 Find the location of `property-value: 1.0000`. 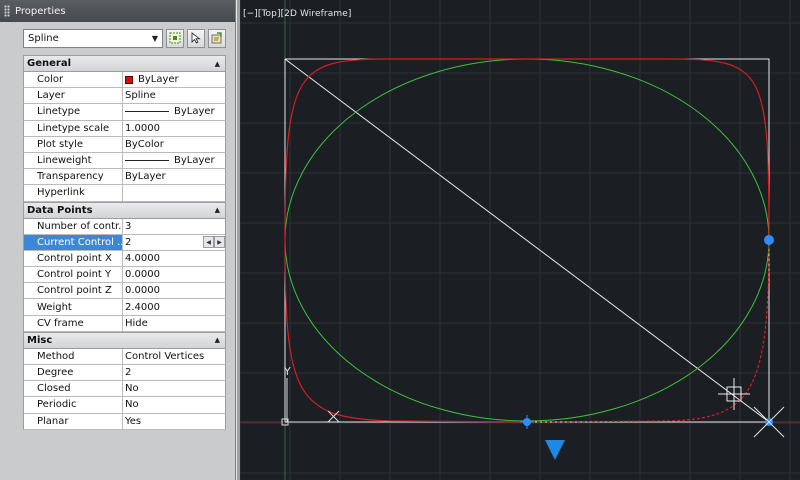

property-value: 1.0000 is located at coordinates (174, 128).